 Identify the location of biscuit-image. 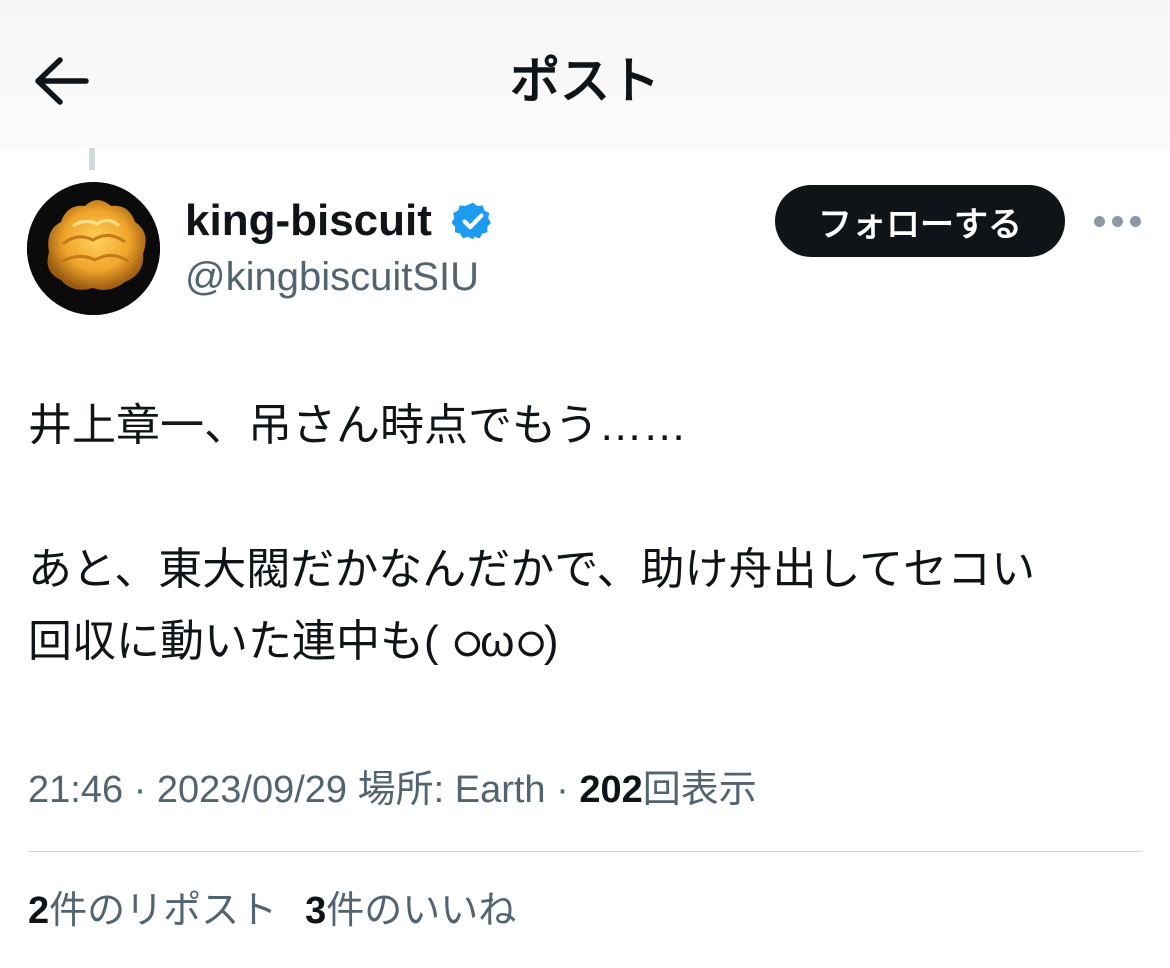
(93, 248).